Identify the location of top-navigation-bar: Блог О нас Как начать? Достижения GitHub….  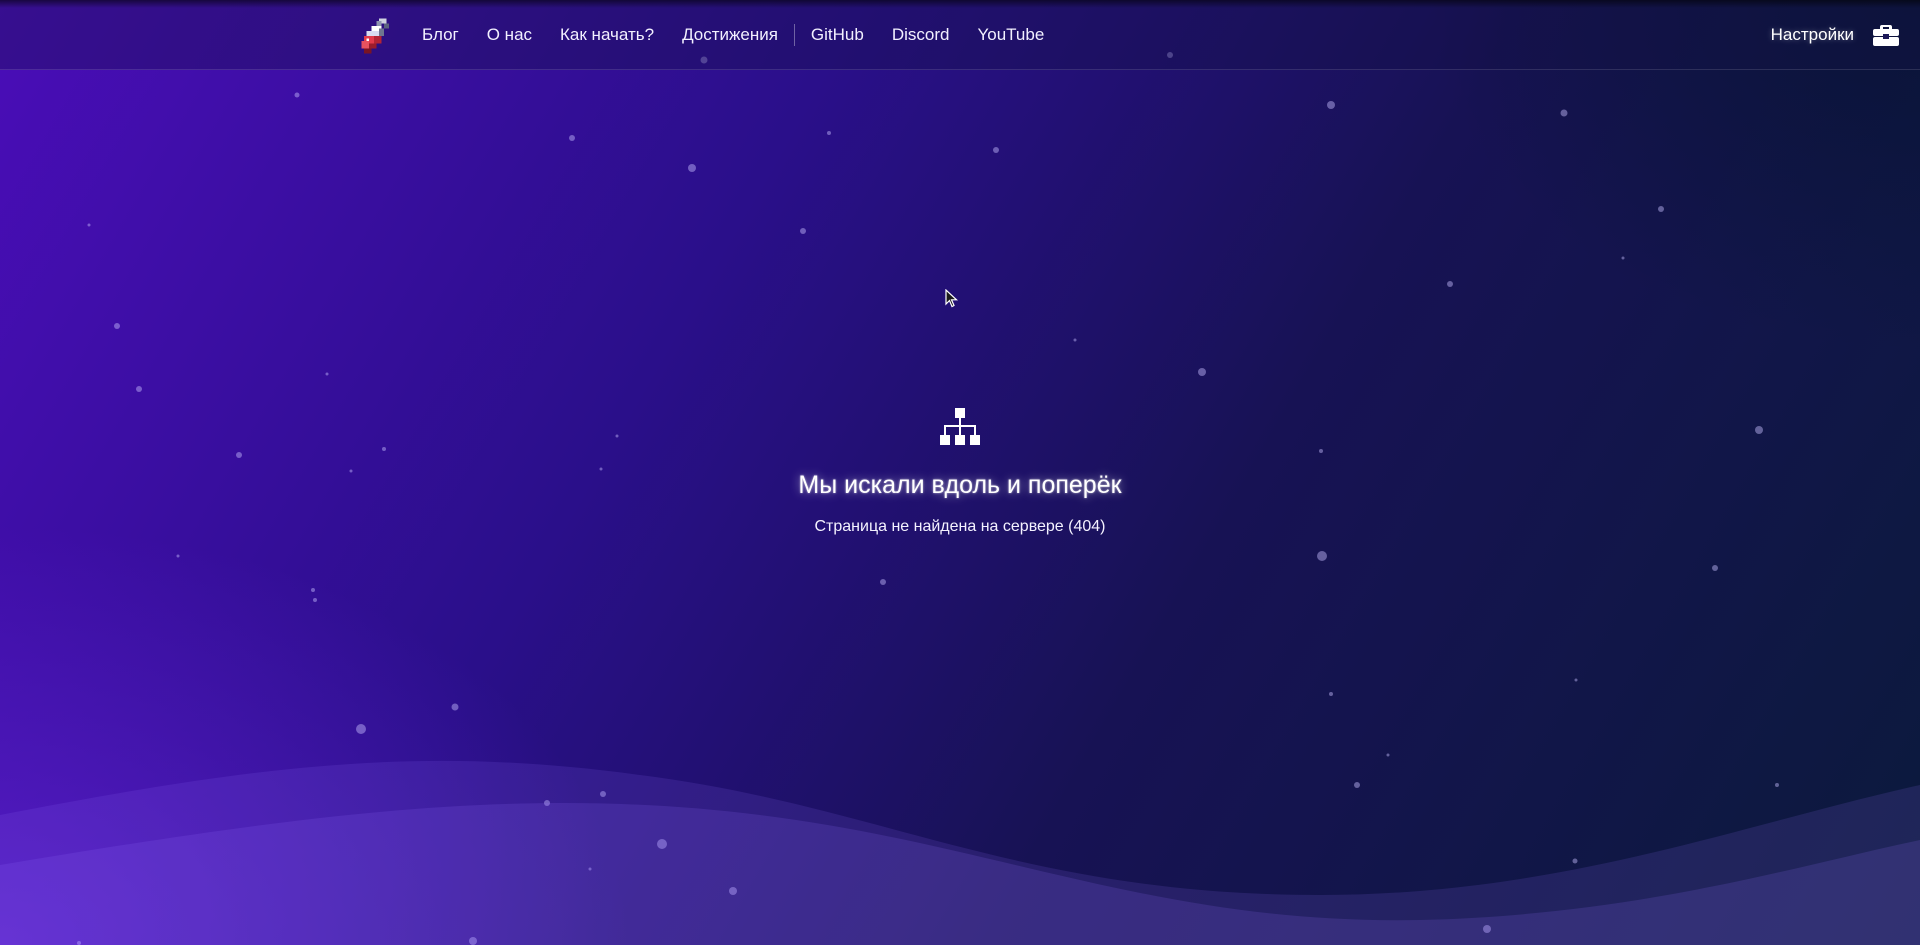
(960, 35).